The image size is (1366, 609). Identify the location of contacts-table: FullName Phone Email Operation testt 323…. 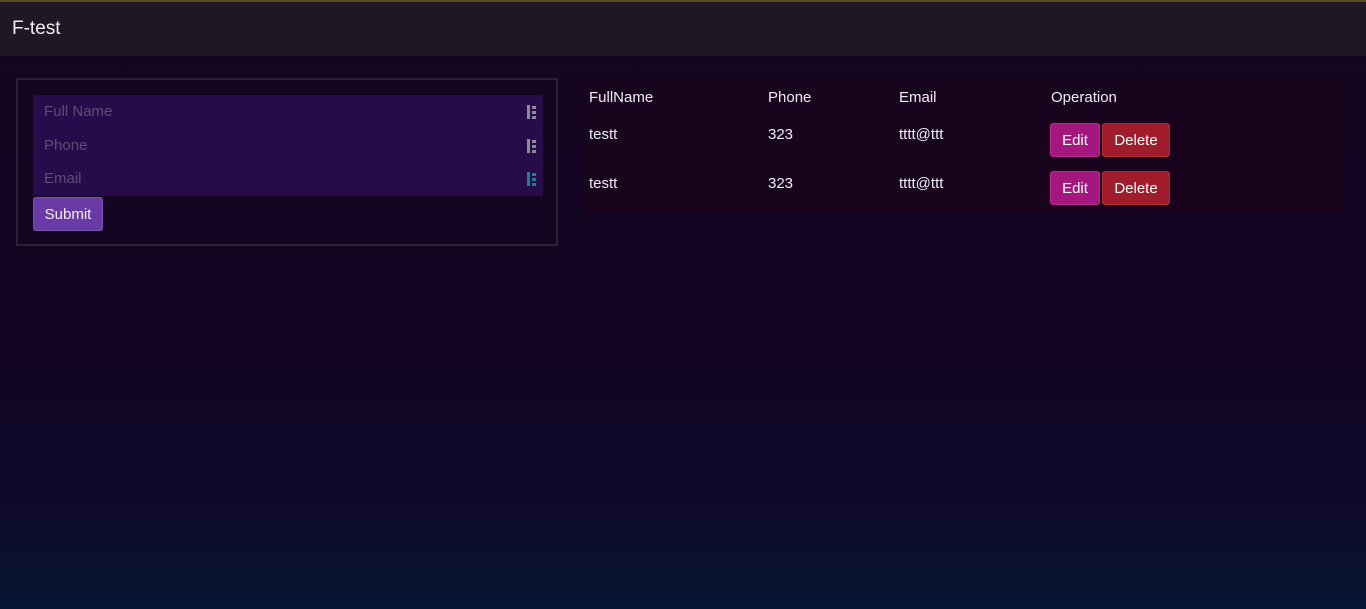
(964, 146).